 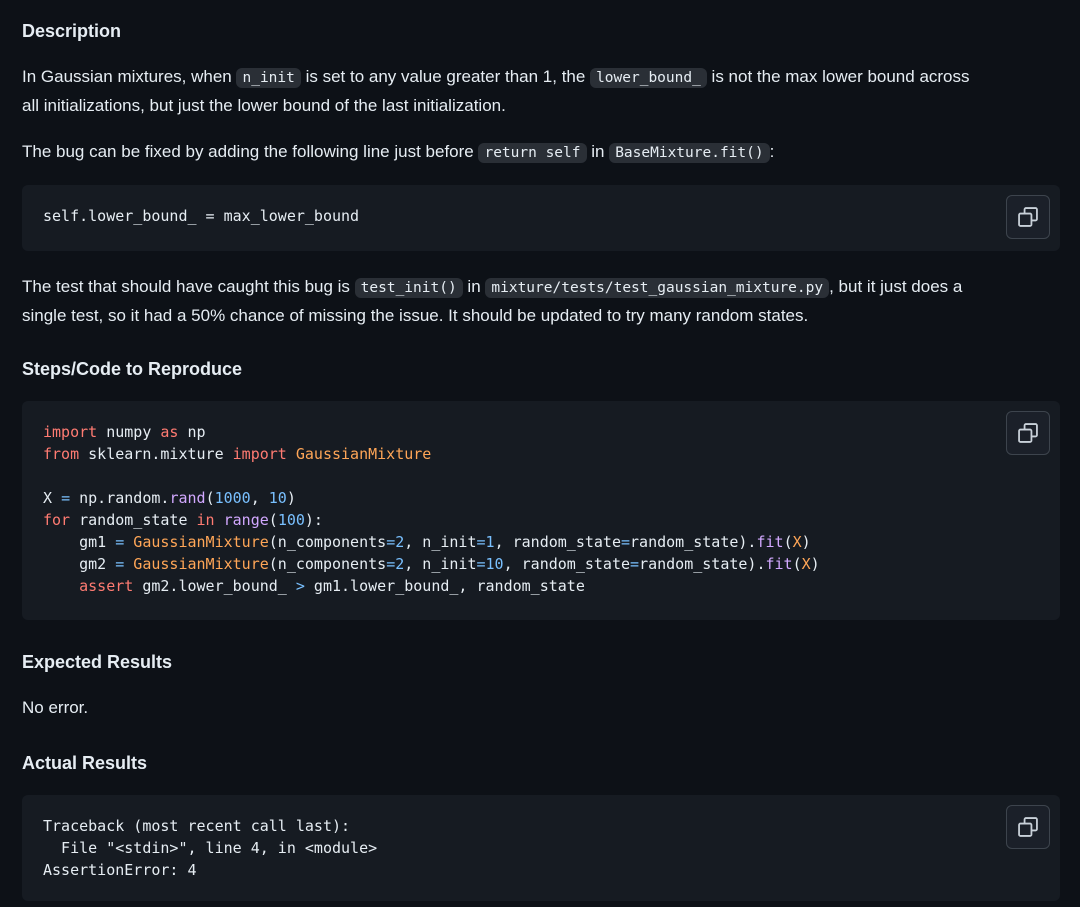 I want to click on text: , but it just does a, so click(x=896, y=286).